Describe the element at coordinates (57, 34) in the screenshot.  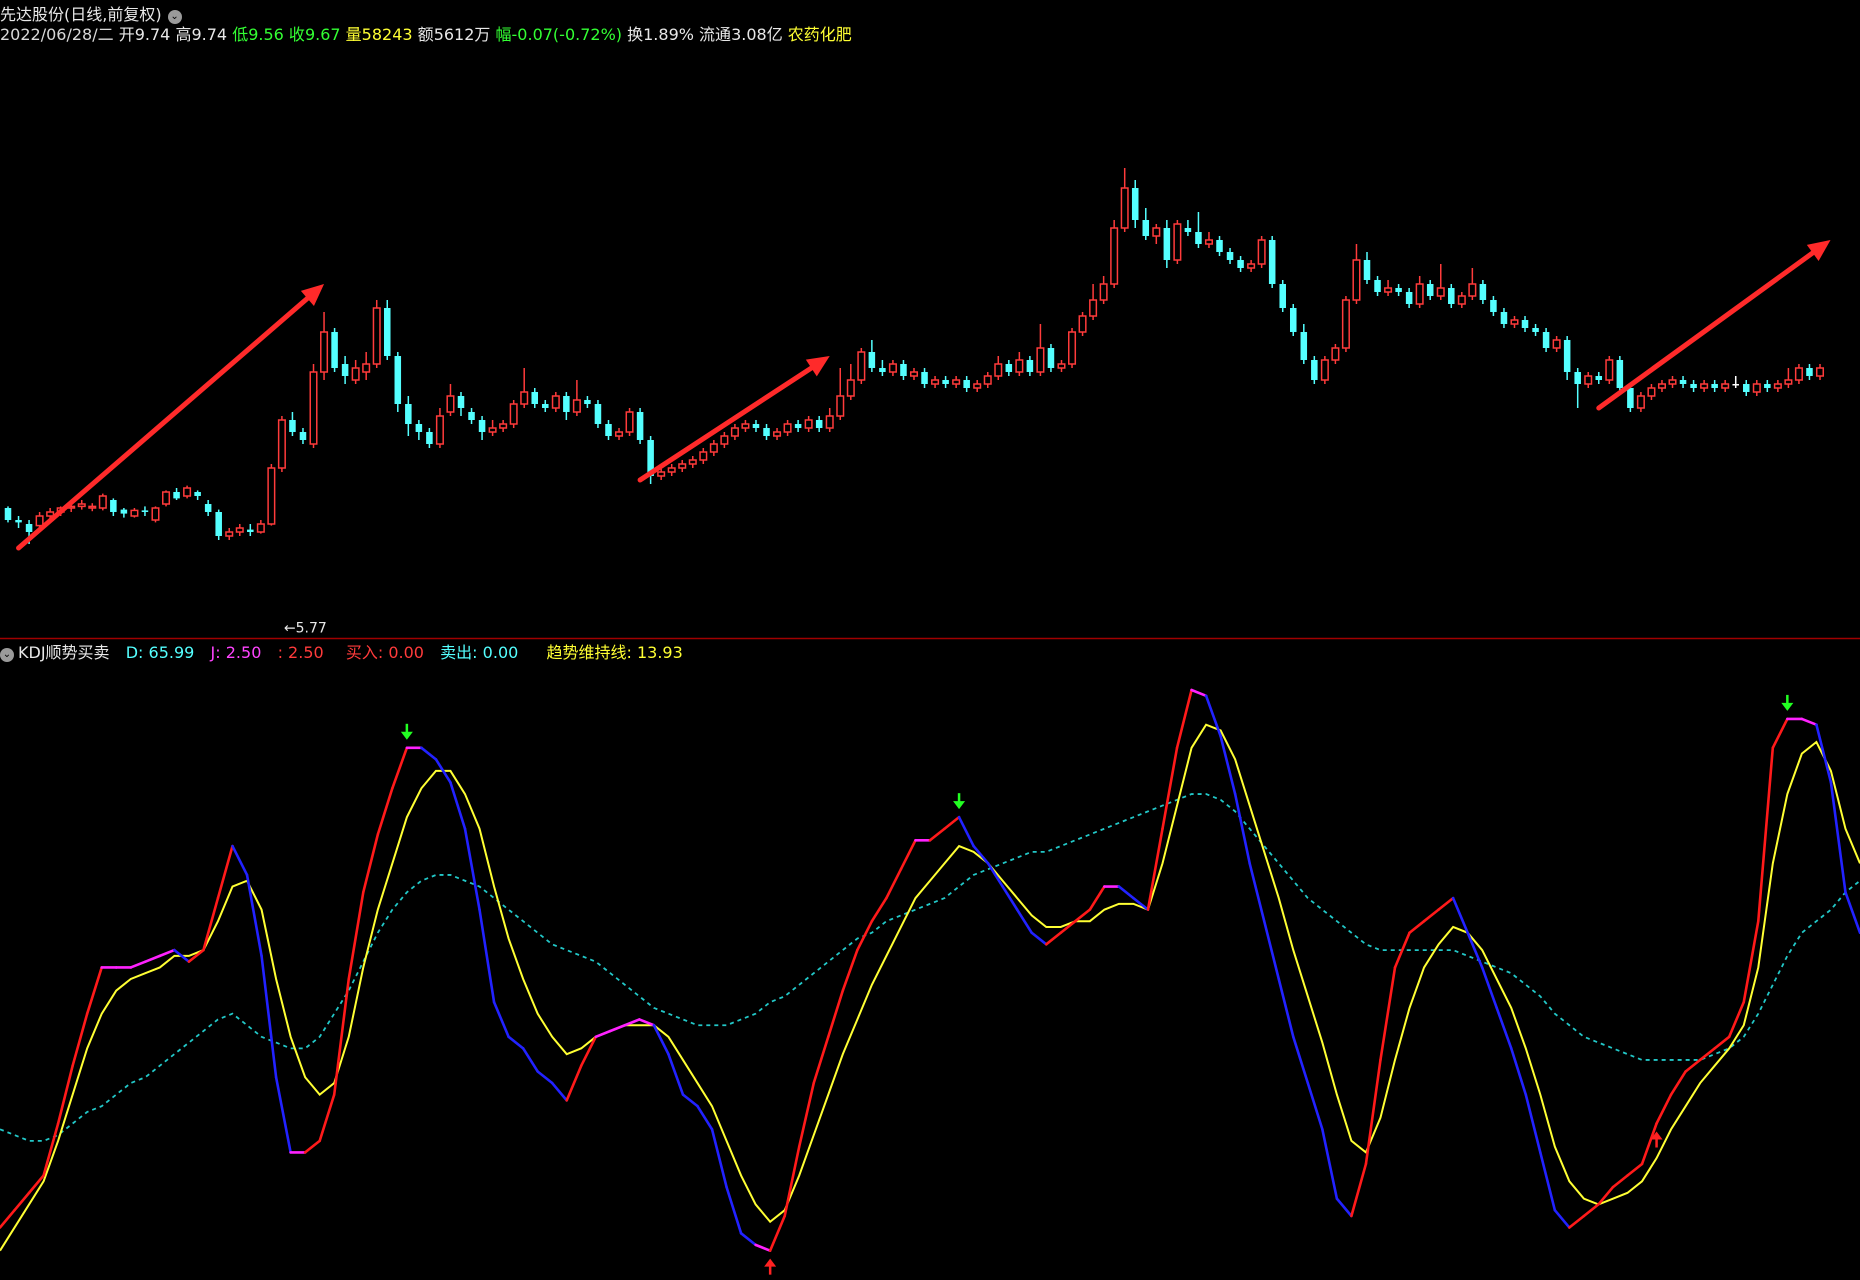
I see `quote-date: 2022/06/28/二` at that location.